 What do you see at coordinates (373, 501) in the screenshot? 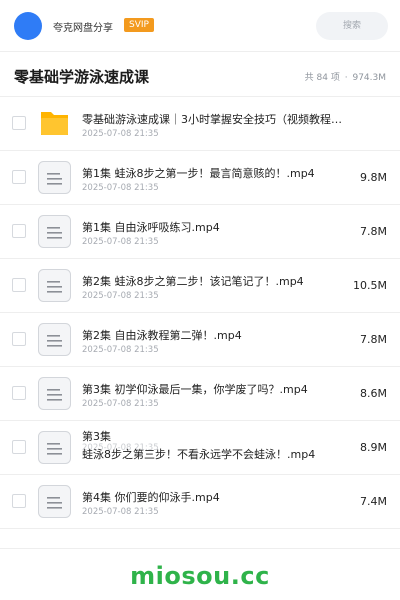
I see `file-size: 7.4M` at bounding box center [373, 501].